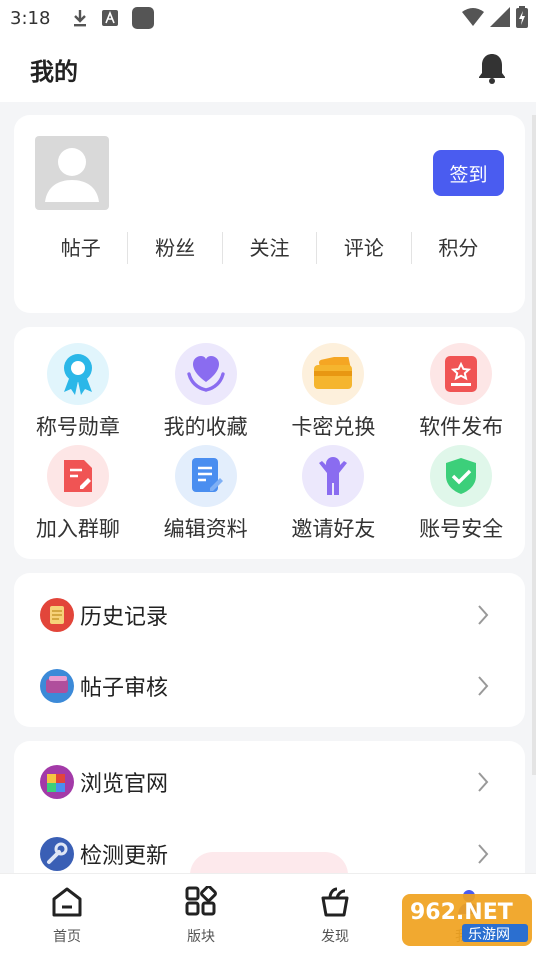 Image resolution: width=536 pixels, height=954 pixels. What do you see at coordinates (363, 248) in the screenshot?
I see `stat-comments: 评论` at bounding box center [363, 248].